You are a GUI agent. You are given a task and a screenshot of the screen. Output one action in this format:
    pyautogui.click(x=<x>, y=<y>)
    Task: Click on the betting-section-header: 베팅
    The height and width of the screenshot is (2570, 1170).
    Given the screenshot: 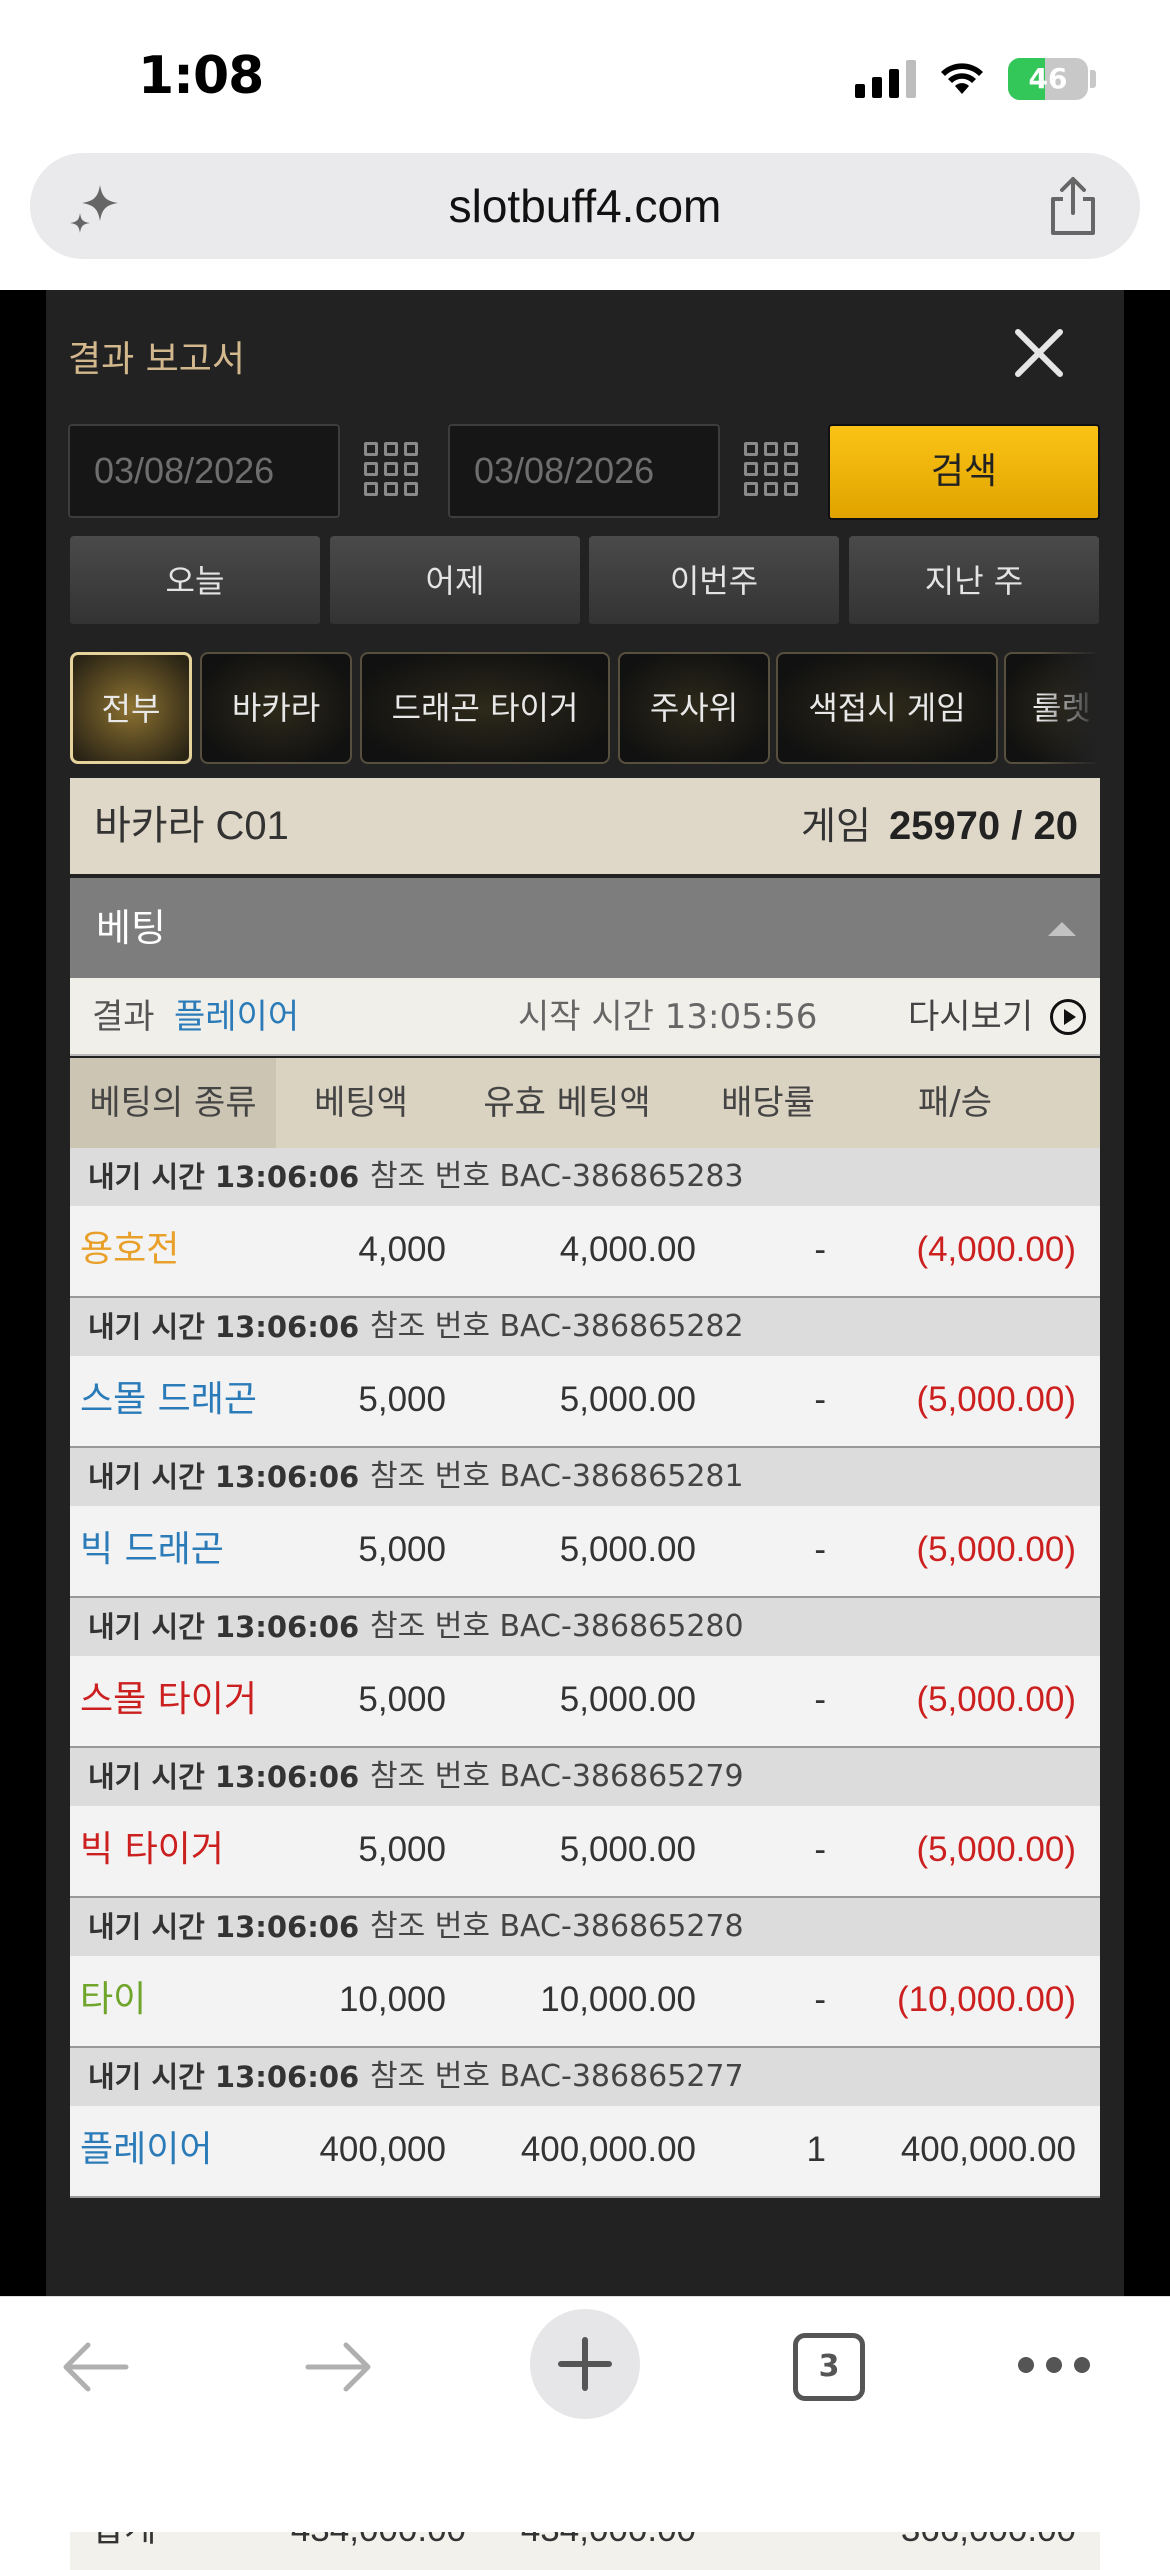 What is the action you would take?
    pyautogui.click(x=585, y=928)
    